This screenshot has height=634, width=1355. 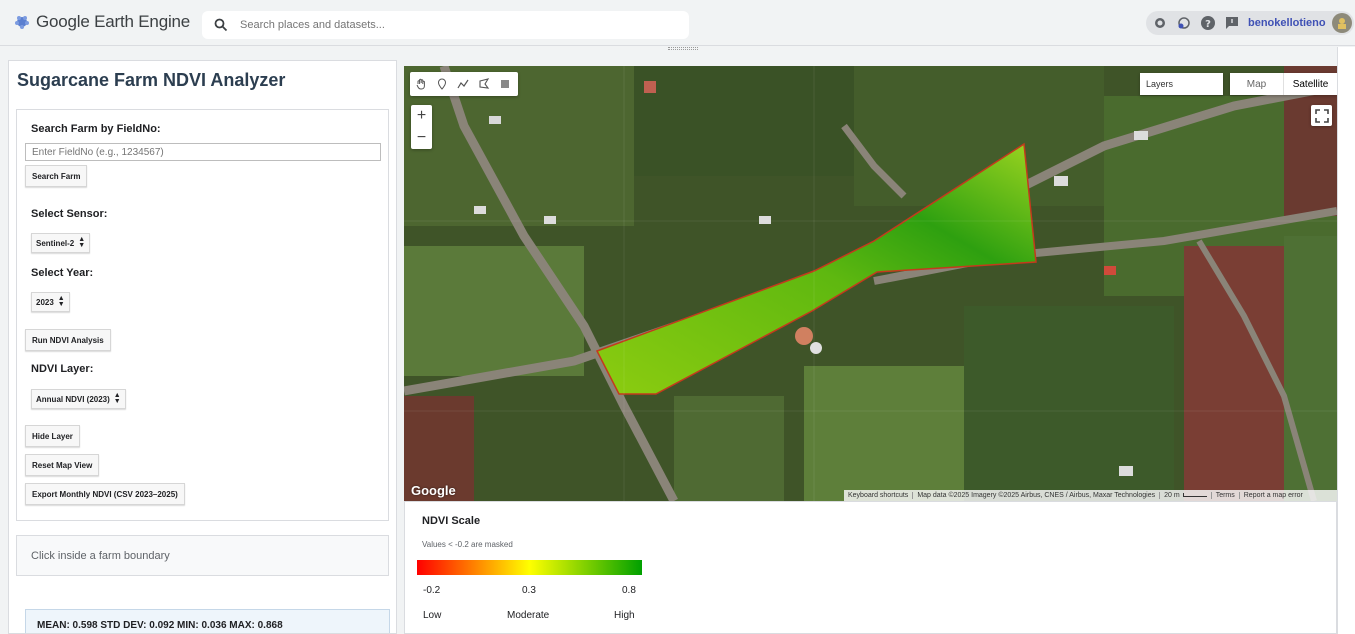 What do you see at coordinates (1184, 23) in the screenshot?
I see `notifications-icon` at bounding box center [1184, 23].